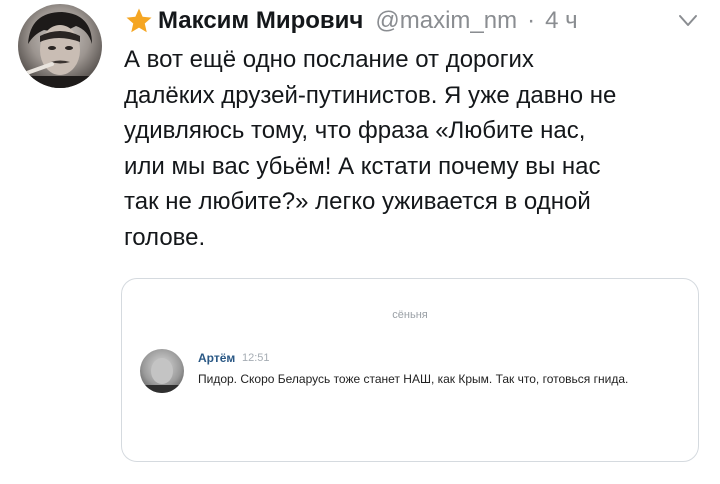 The height and width of the screenshot is (484, 720). I want to click on author-handle: @maxim_nm, so click(446, 21).